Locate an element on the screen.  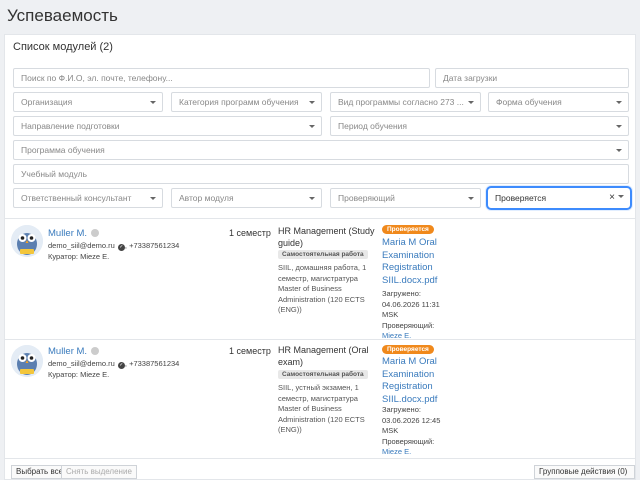
reviewer-select: Проверяющий is located at coordinates (405, 198).